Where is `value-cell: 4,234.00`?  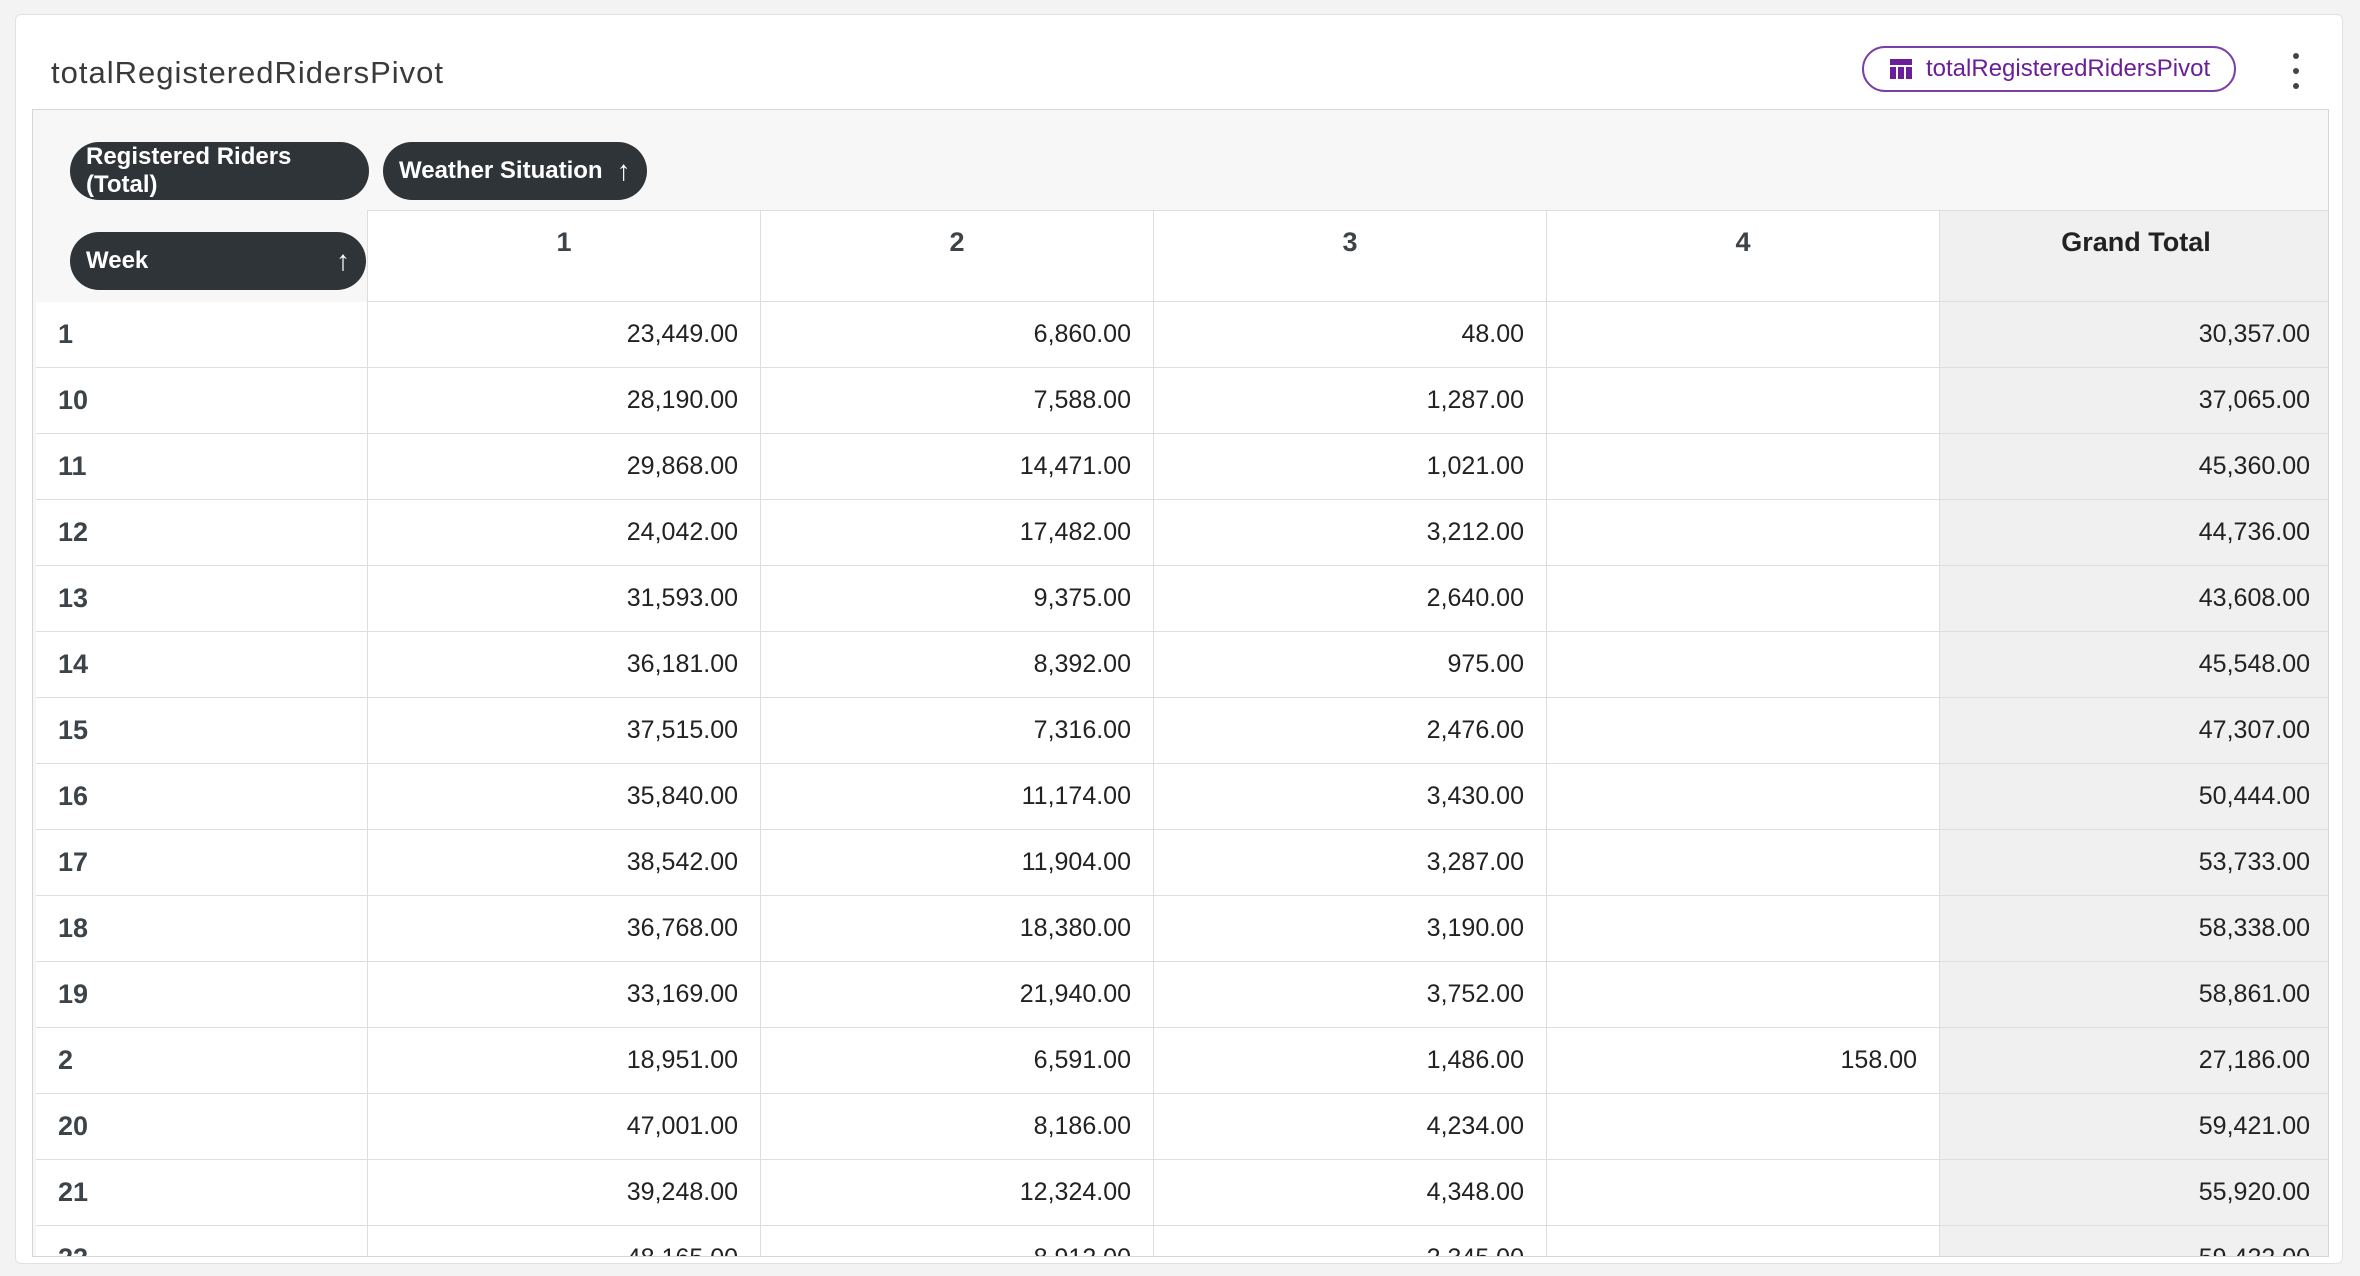 value-cell: 4,234.00 is located at coordinates (1350, 1127).